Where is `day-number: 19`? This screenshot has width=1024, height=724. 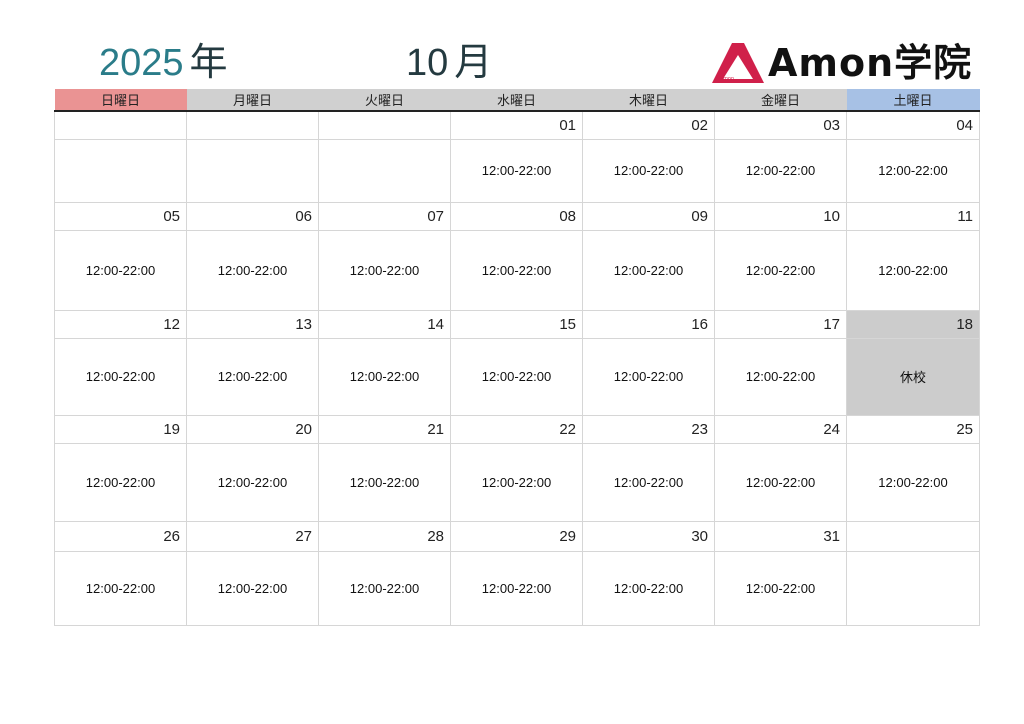
day-number: 19 is located at coordinates (120, 429).